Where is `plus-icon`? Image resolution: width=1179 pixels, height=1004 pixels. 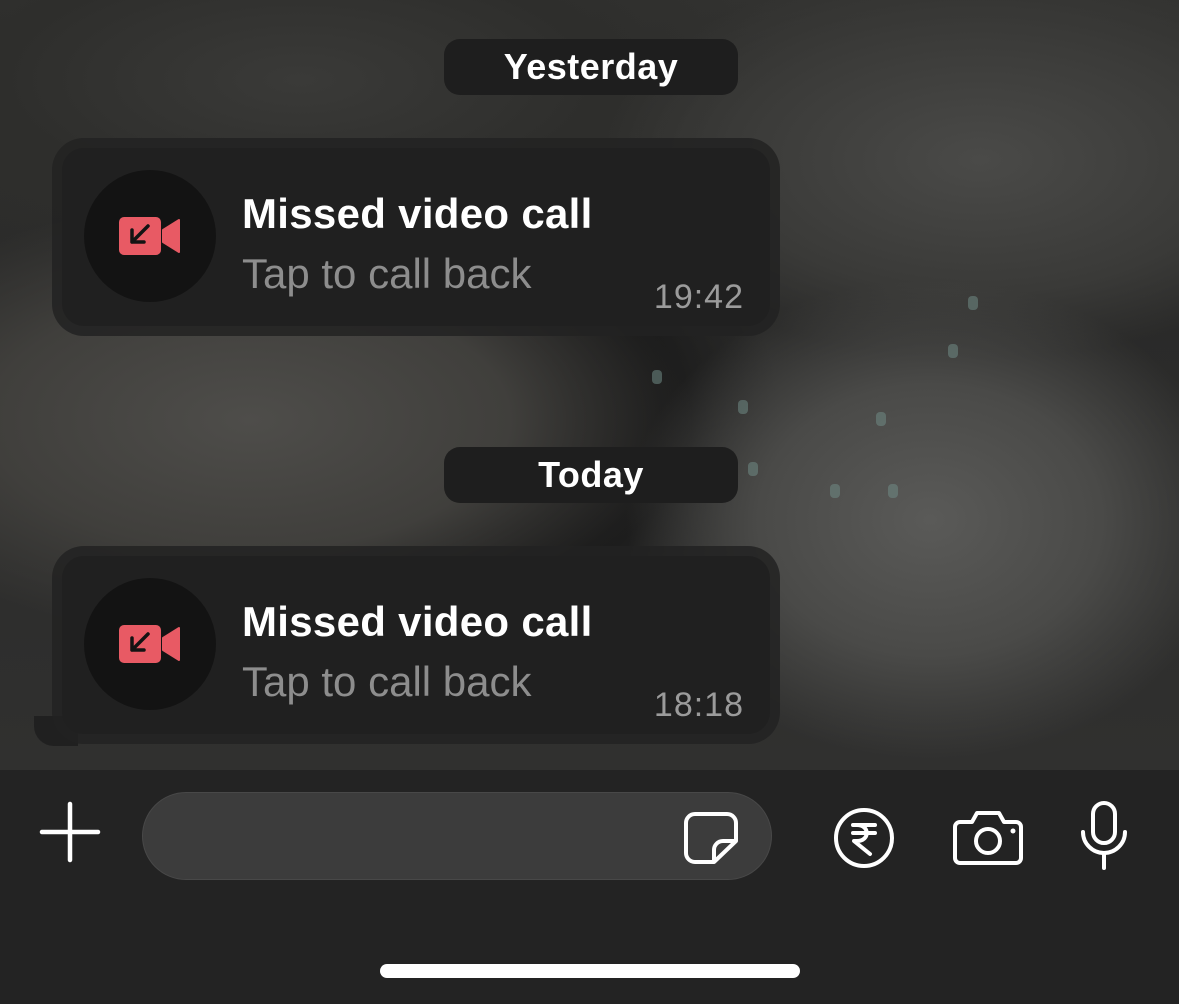
plus-icon is located at coordinates (70, 832).